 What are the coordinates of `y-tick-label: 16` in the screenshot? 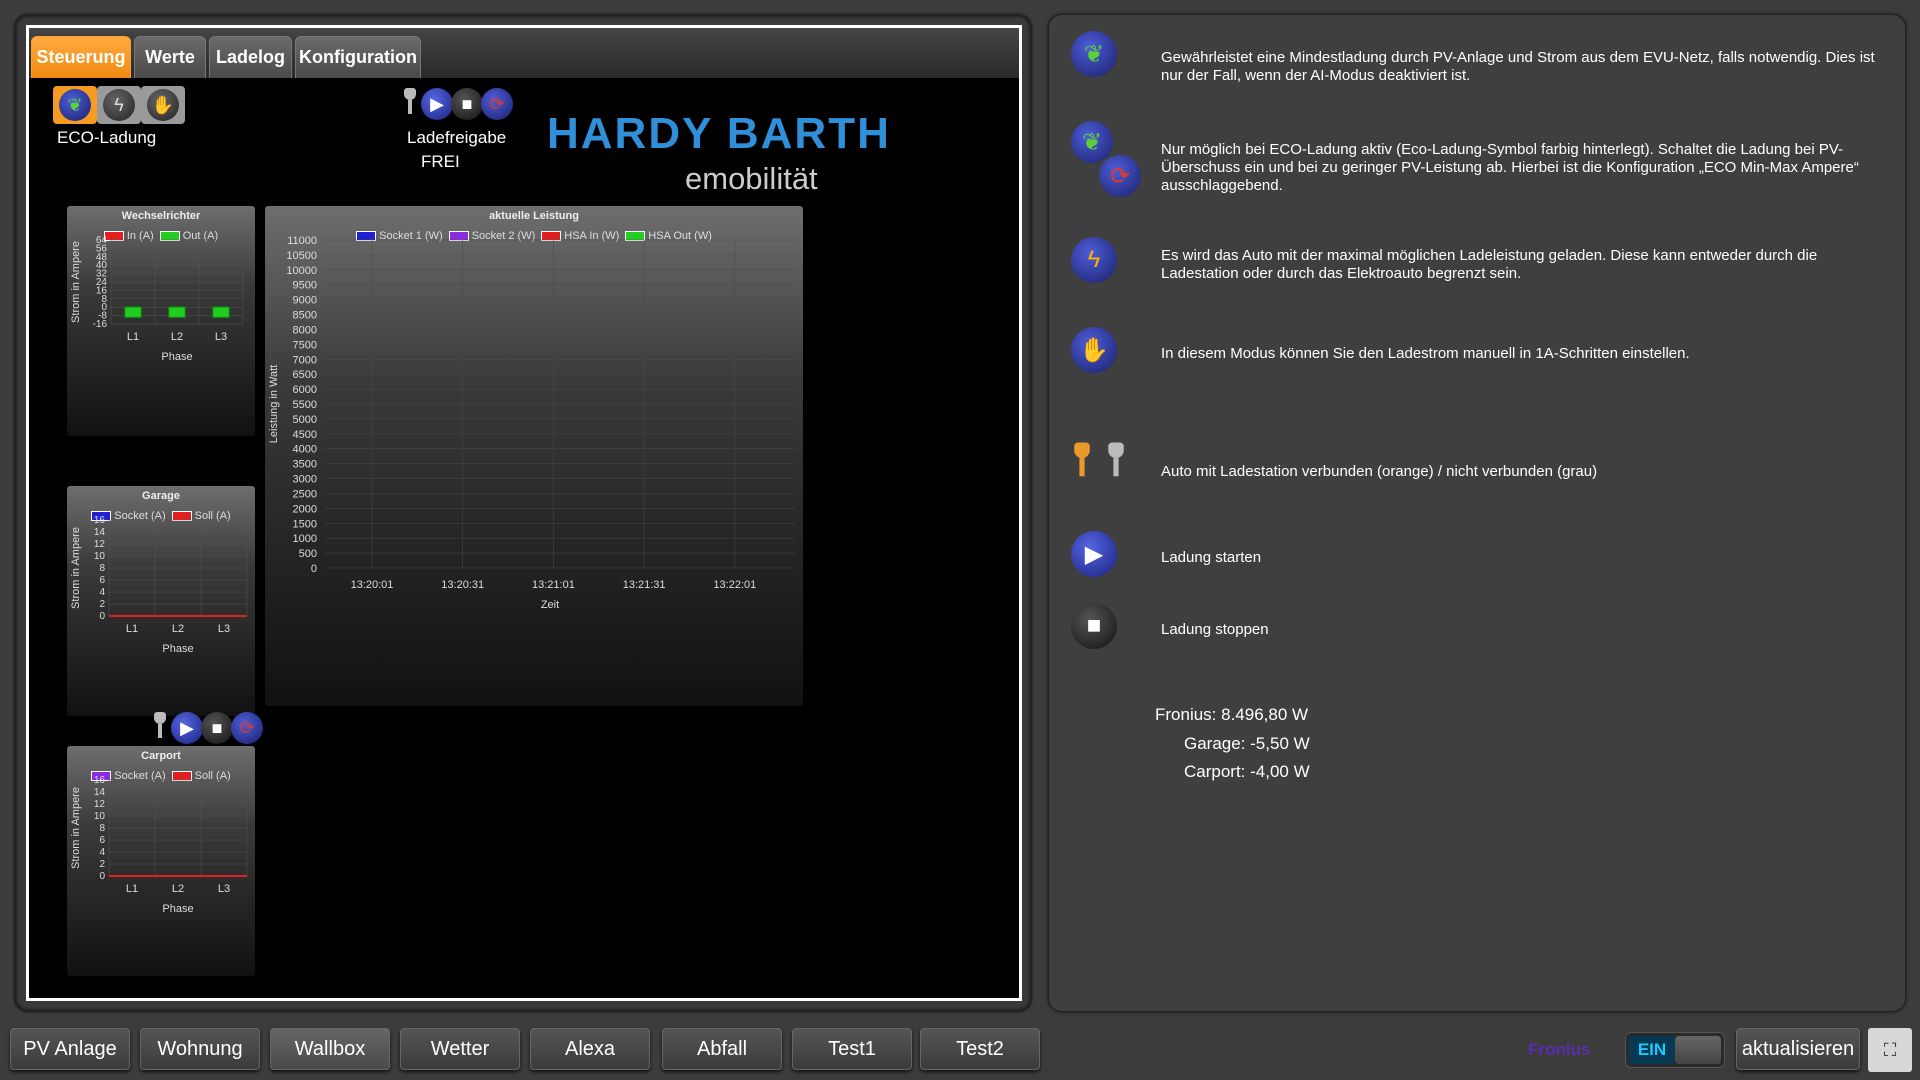 It's located at (100, 780).